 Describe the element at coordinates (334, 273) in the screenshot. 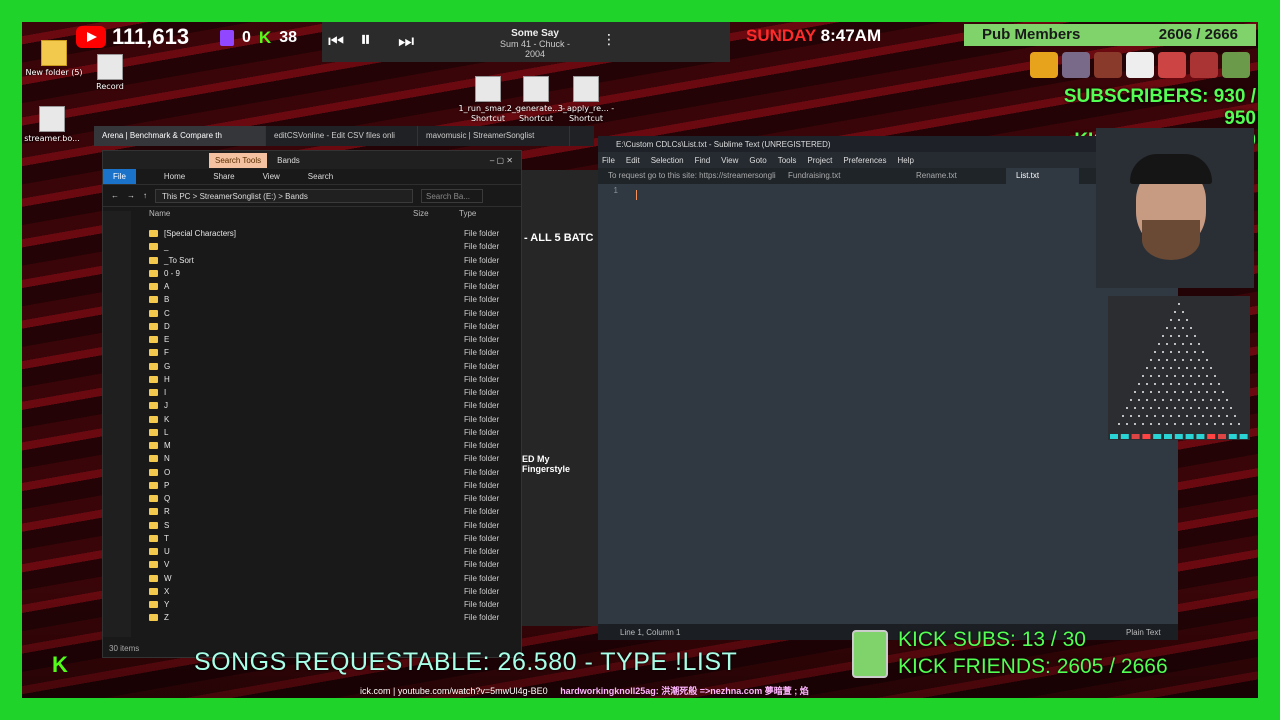

I see `table-row: 0 - 9 File folder` at that location.